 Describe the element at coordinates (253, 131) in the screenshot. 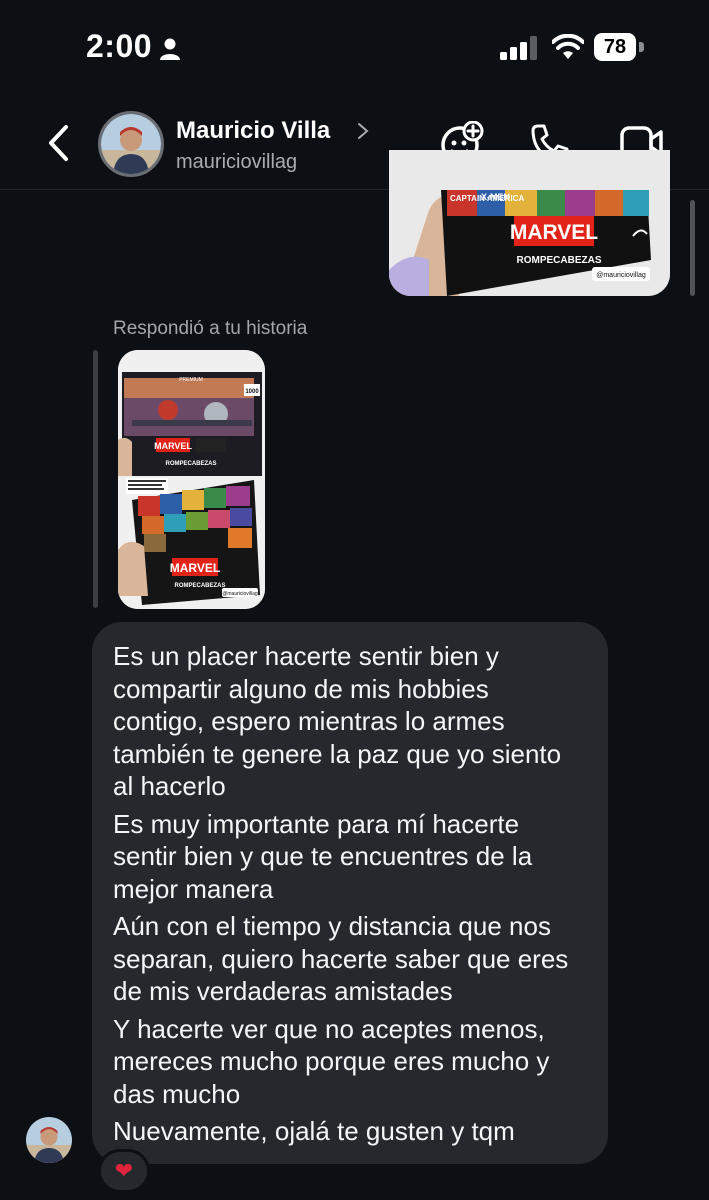

I see `contact-name: Mauricio Villa` at that location.